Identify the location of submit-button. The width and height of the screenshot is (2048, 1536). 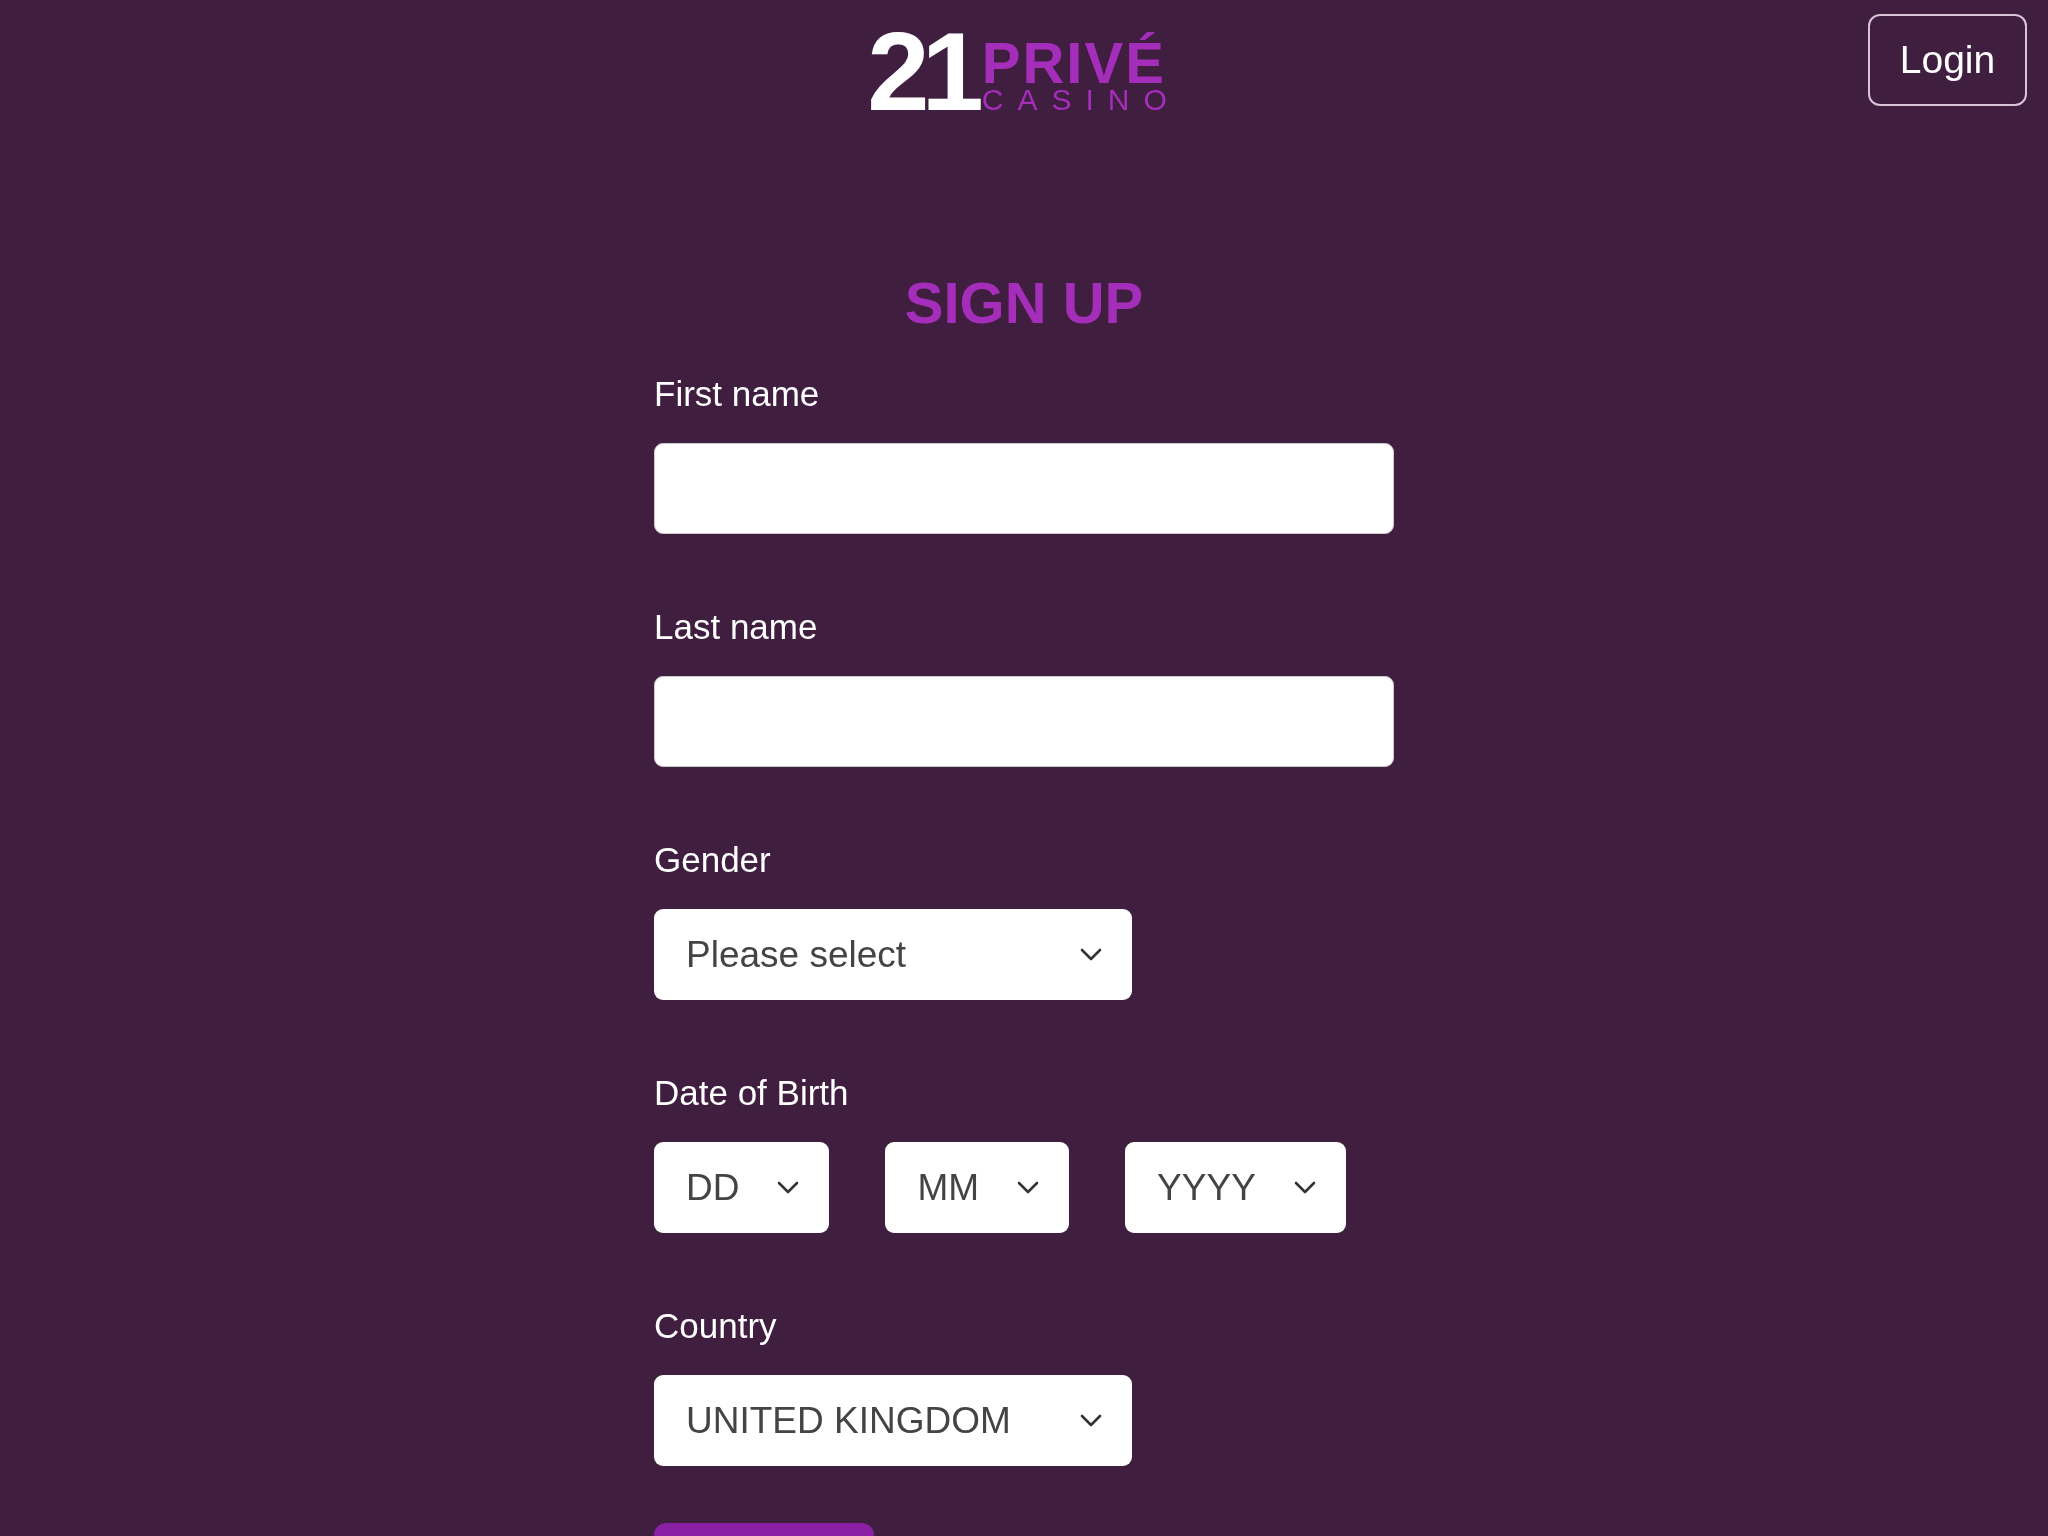
(764, 1529).